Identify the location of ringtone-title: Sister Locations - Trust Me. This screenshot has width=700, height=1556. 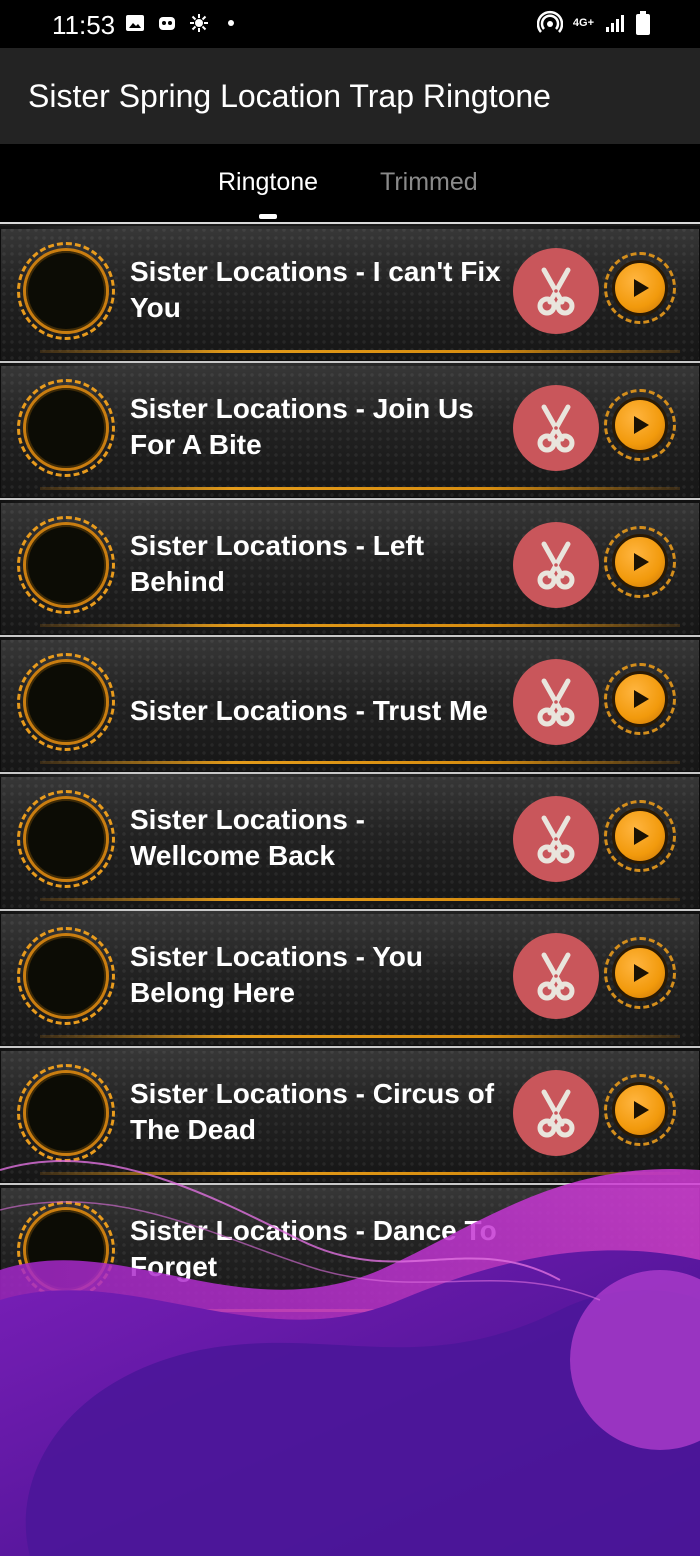
(309, 710).